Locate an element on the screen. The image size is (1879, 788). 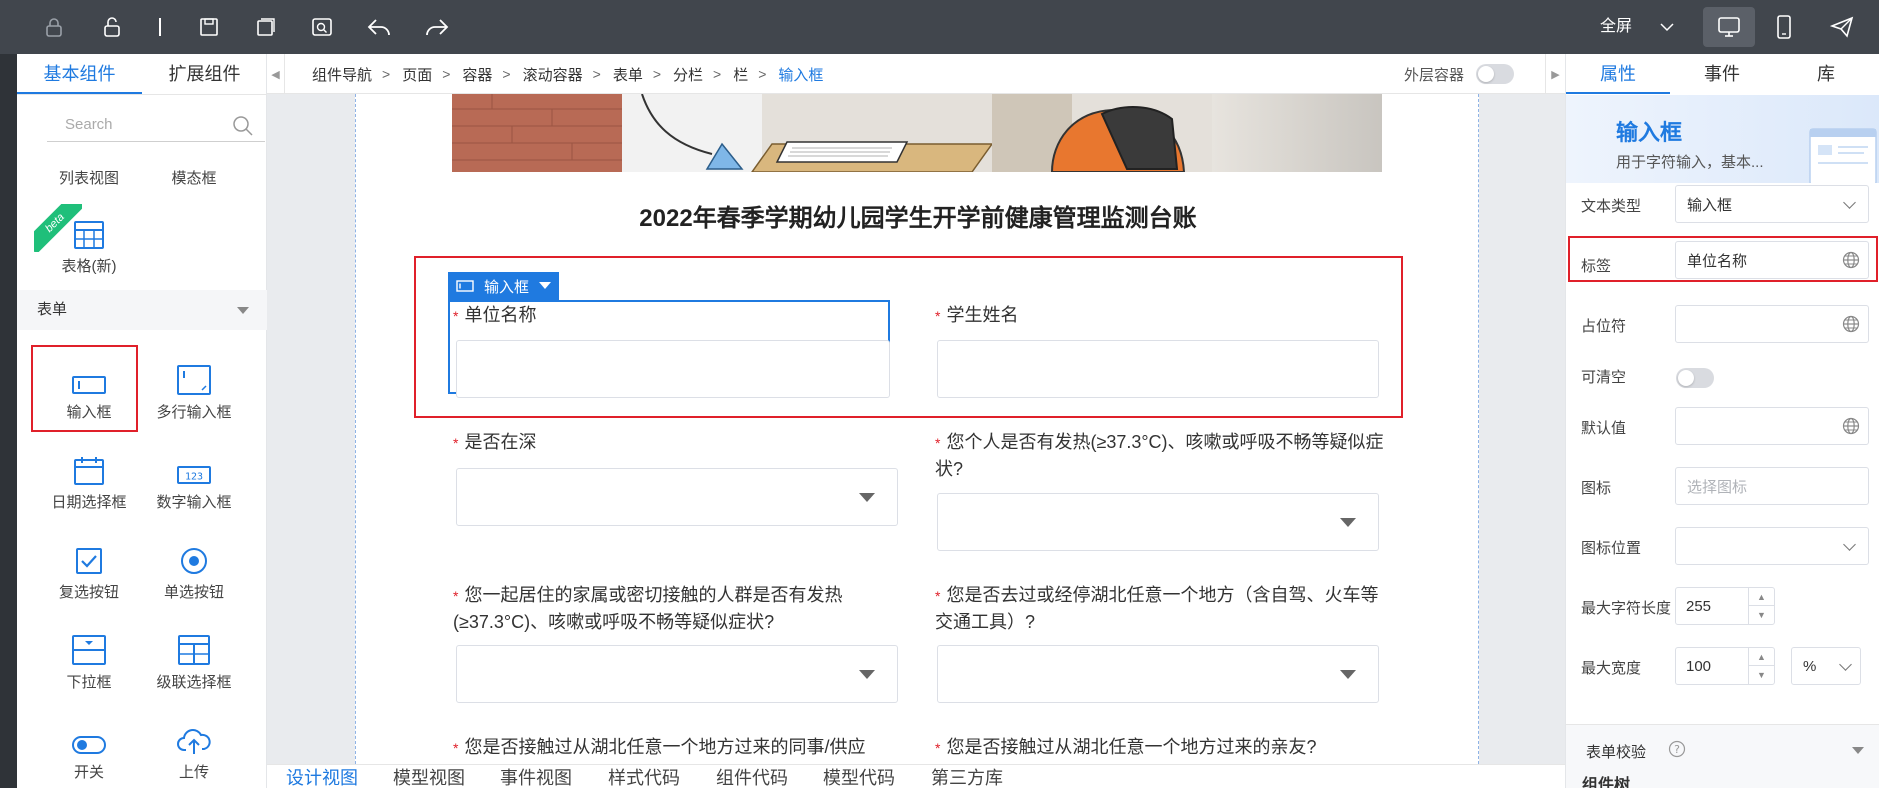
tab-design-view: 设计视图 is located at coordinates (322, 777).